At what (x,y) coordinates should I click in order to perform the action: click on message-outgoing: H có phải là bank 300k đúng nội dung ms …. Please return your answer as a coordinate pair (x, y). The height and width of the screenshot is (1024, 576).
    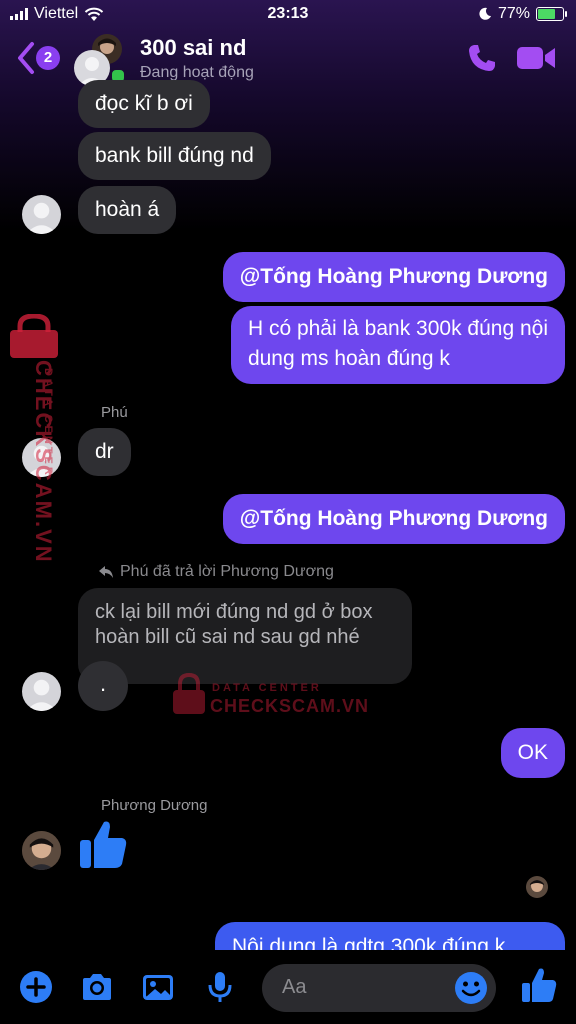
    Looking at the image, I should click on (397, 345).